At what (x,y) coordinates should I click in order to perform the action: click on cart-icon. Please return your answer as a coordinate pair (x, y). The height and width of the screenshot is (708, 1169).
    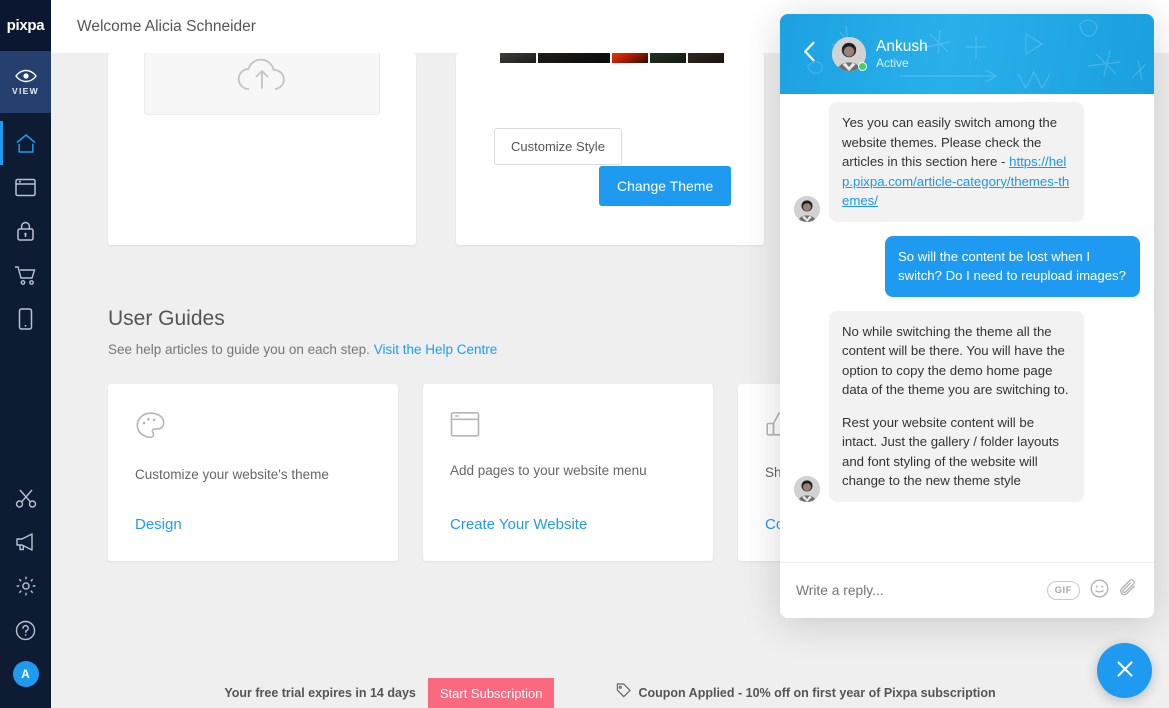
    Looking at the image, I should click on (25, 275).